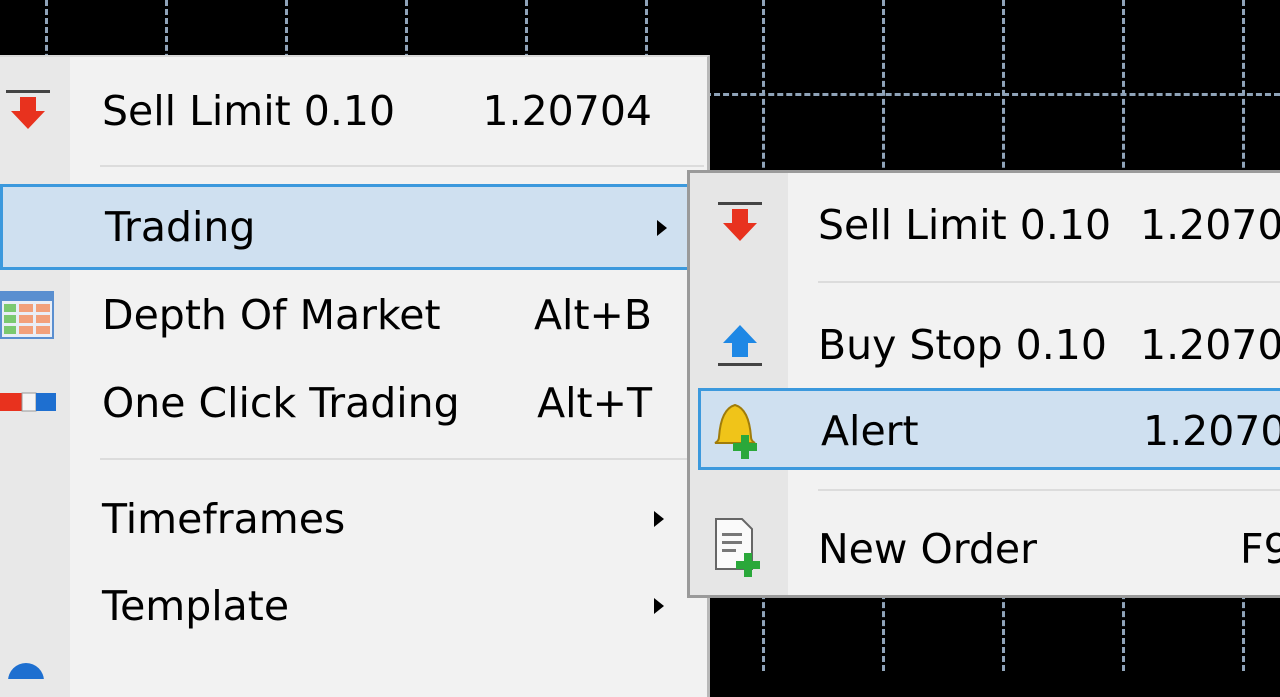  What do you see at coordinates (740, 431) in the screenshot?
I see `alert-bell-icon` at bounding box center [740, 431].